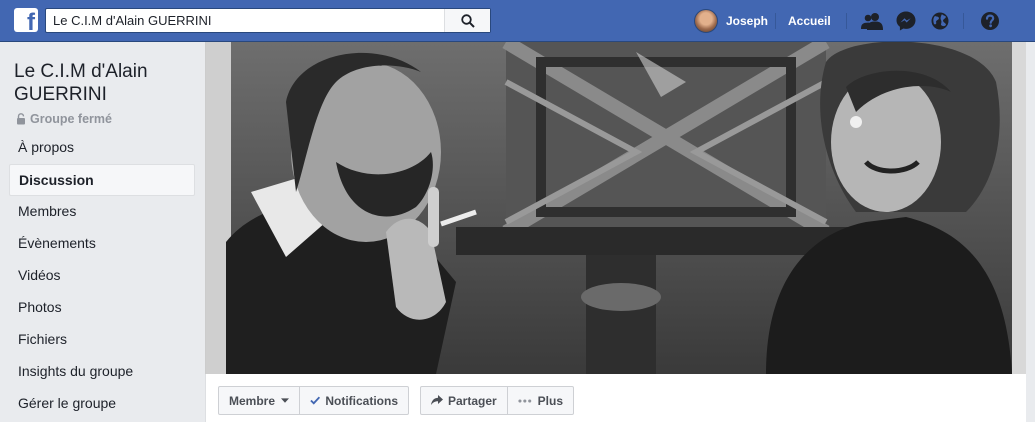 This screenshot has height=422, width=1035. I want to click on facebook-logo-letter: f, so click(31, 21).